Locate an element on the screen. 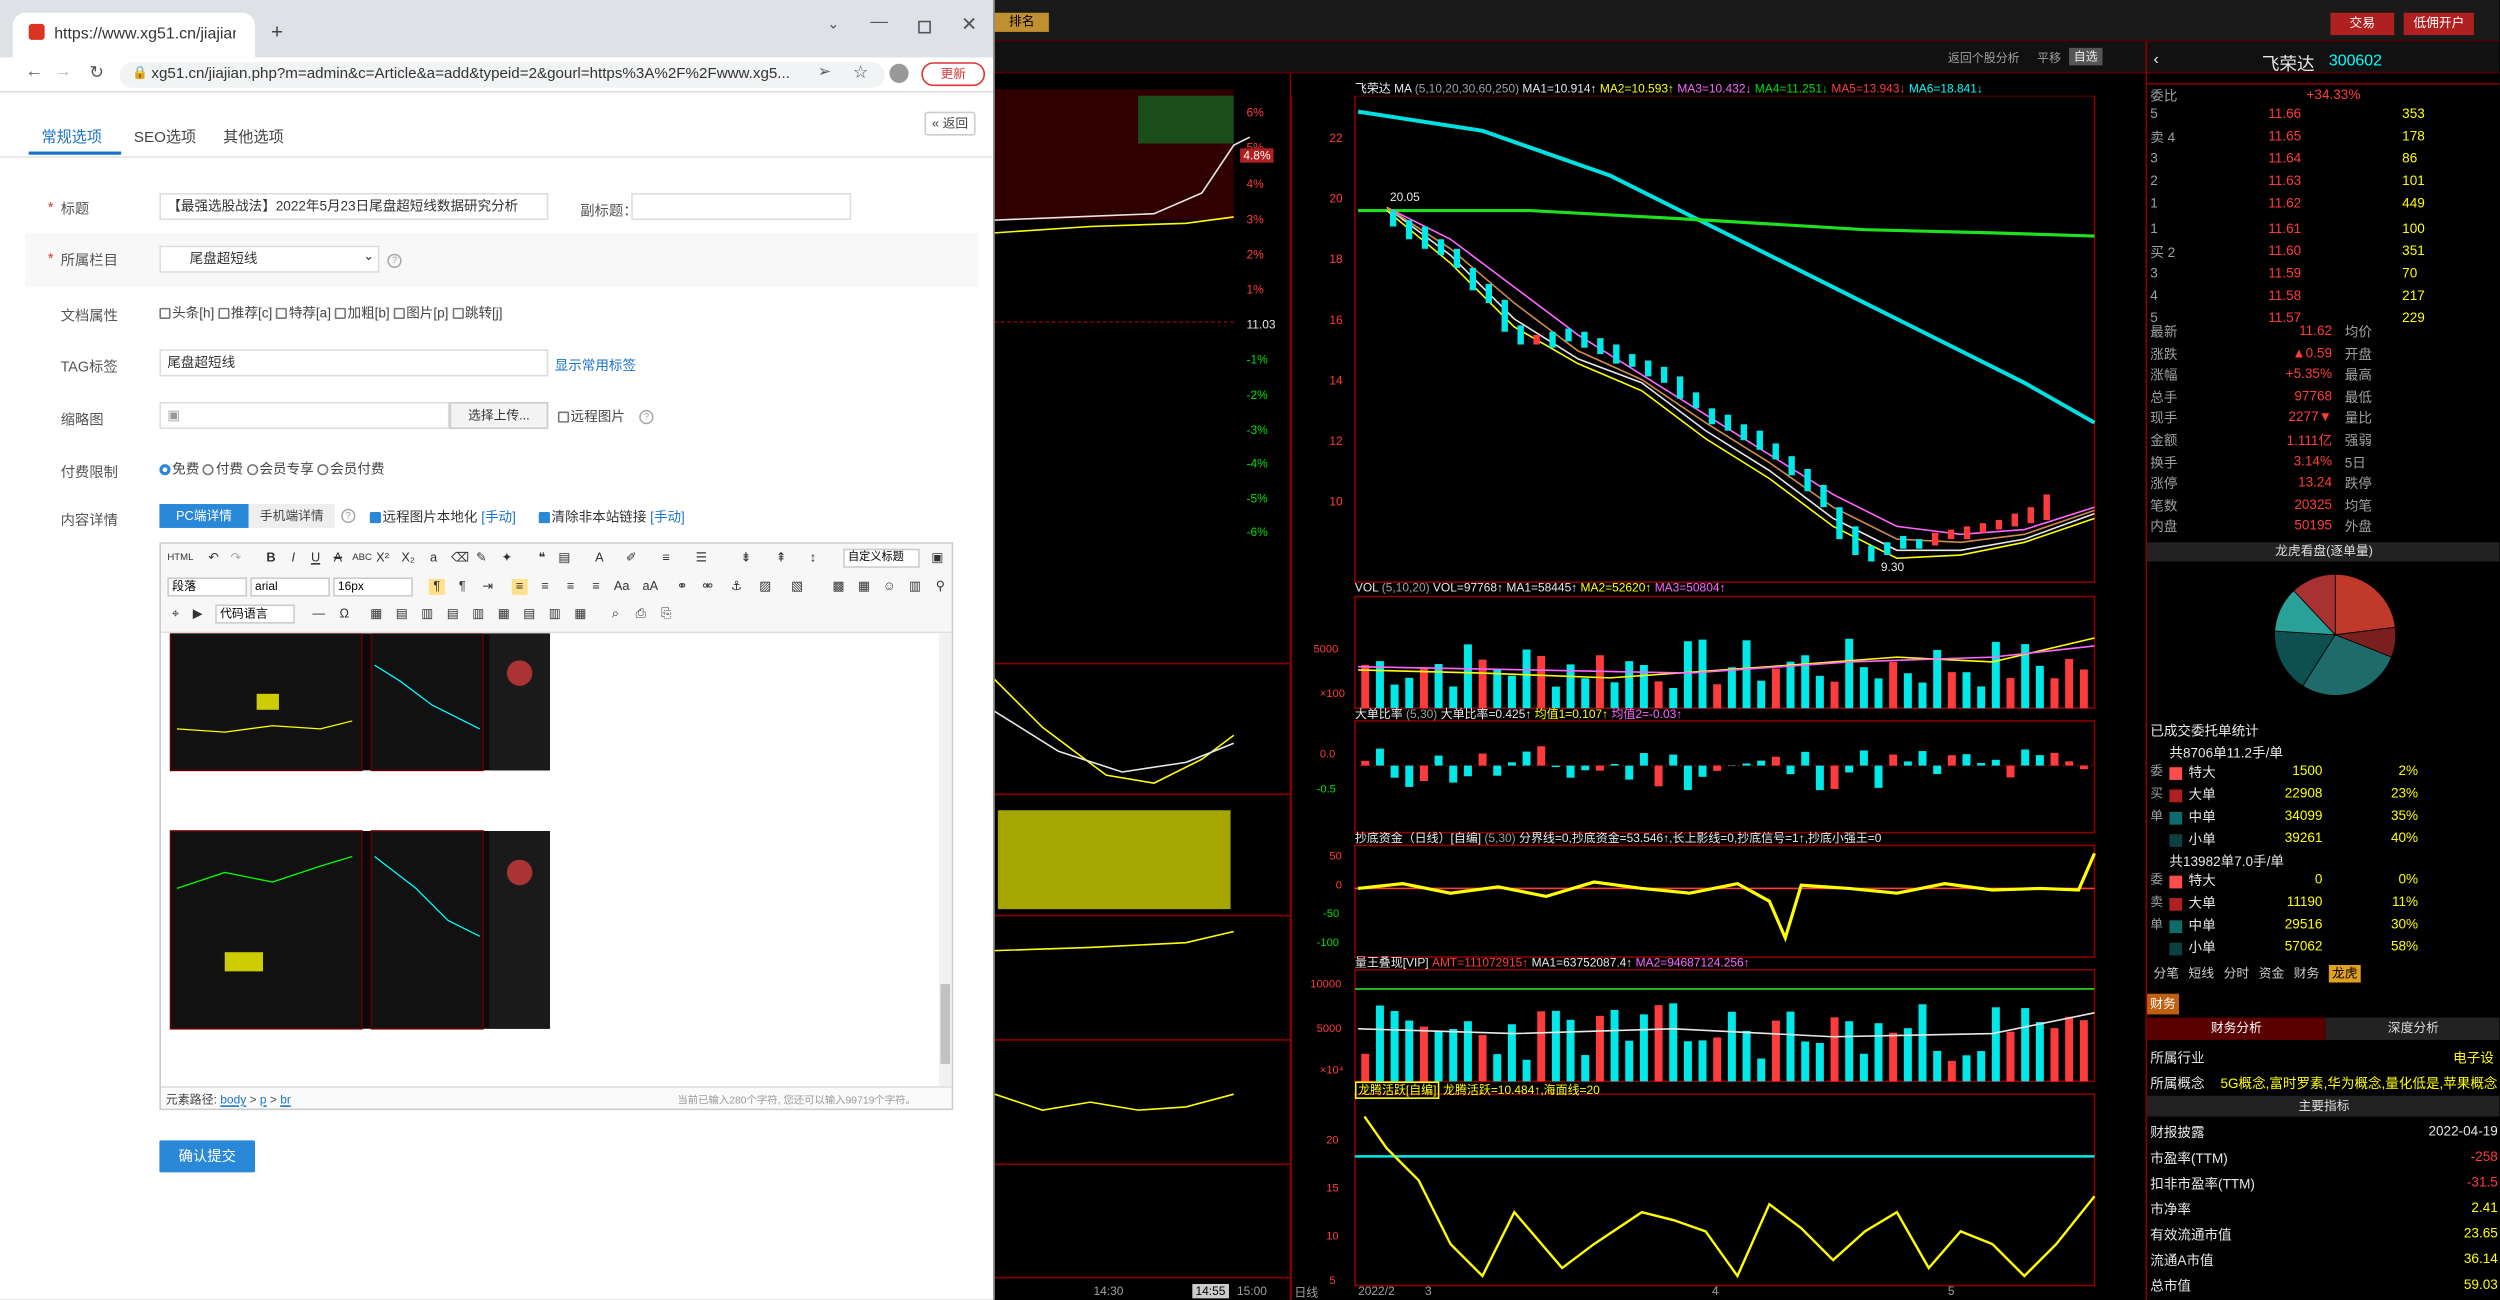 This screenshot has height=1300, width=2500. strikethrough-icon: A is located at coordinates (338, 558).